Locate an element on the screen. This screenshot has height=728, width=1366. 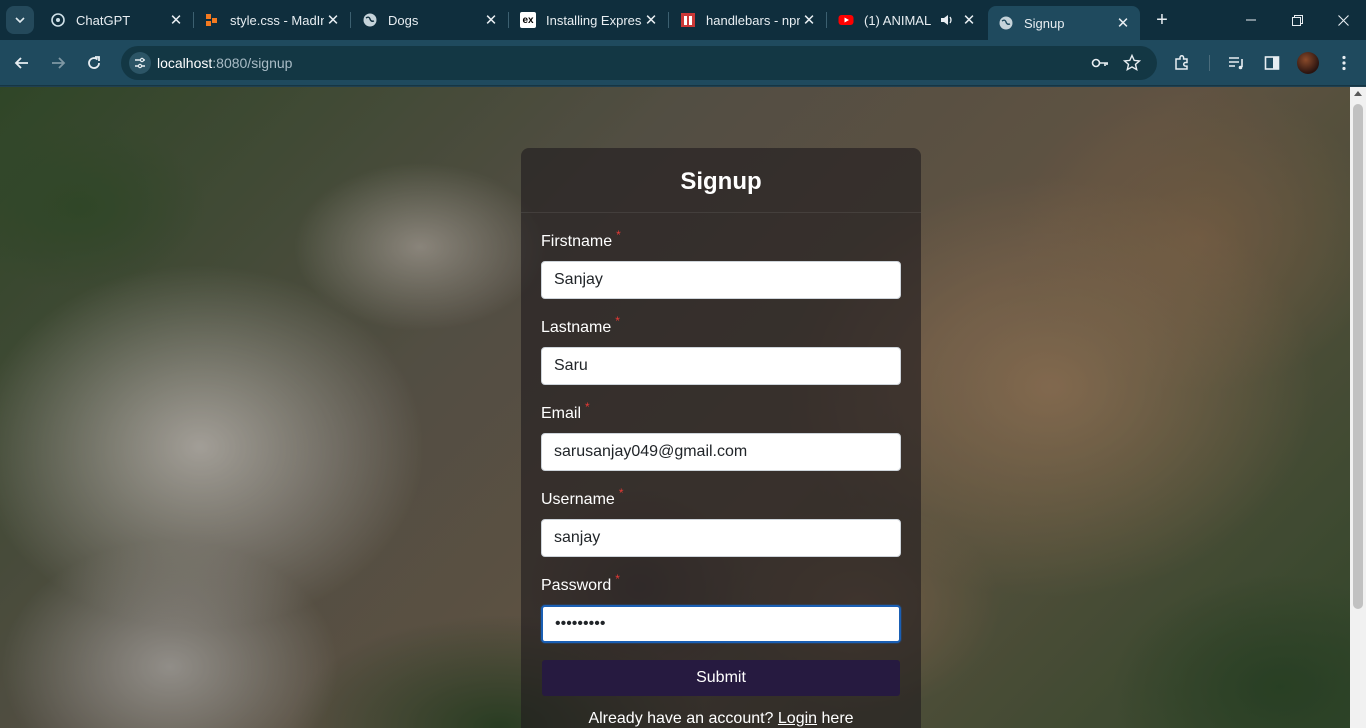
side-panel-icon is located at coordinates (1272, 63).